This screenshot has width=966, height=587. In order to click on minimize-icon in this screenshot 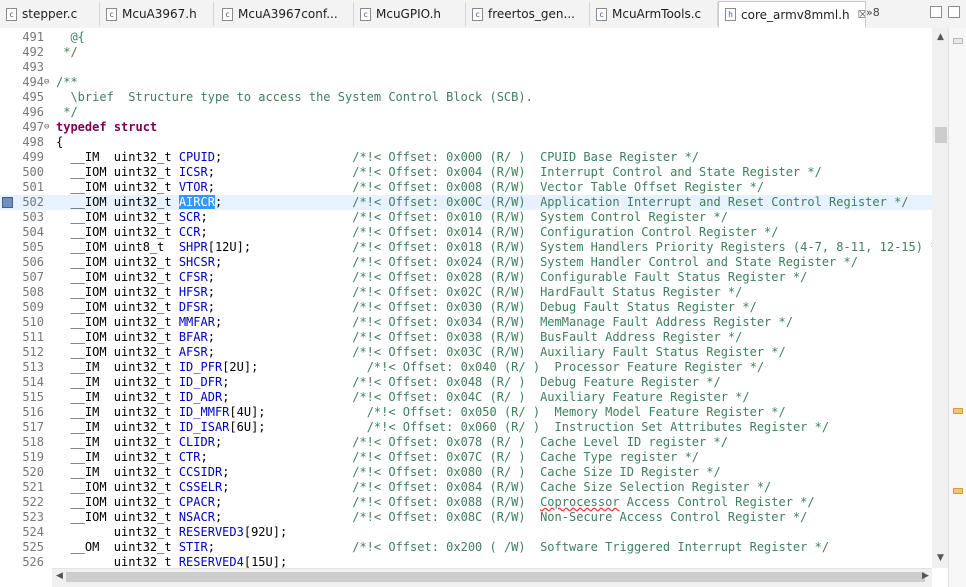, I will do `click(936, 12)`.